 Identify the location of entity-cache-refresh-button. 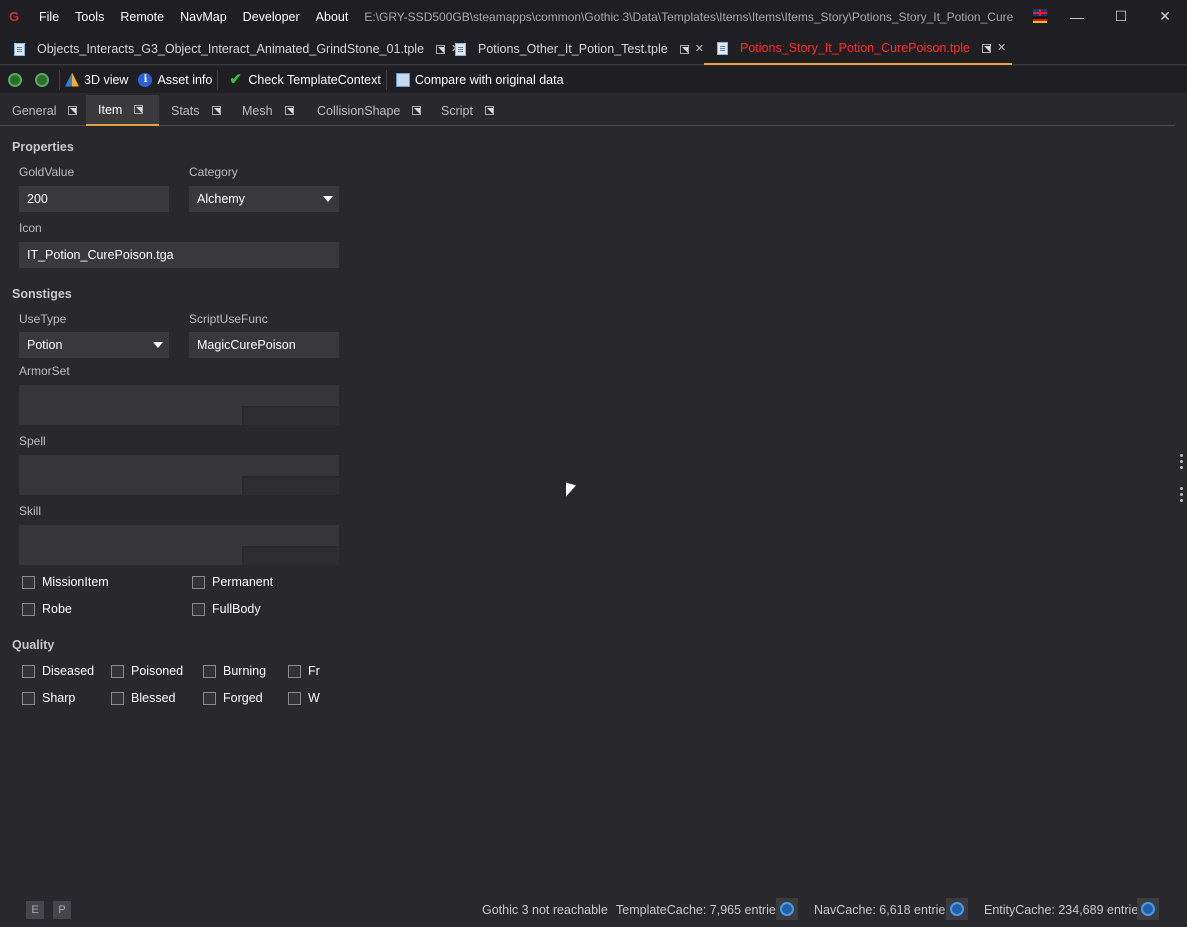
(1148, 909).